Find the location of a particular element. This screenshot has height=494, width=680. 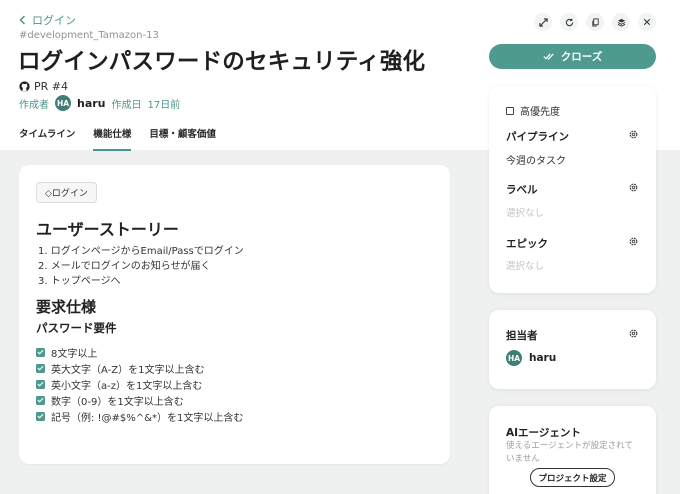

tab-timeline: タイムライン is located at coordinates (47, 138).